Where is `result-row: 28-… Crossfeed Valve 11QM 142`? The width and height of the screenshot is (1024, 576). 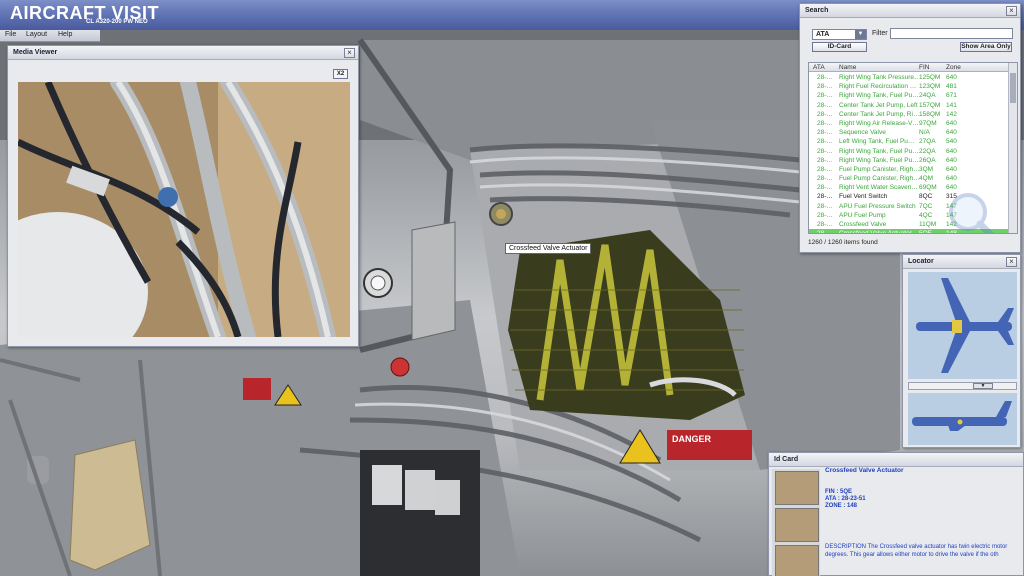 result-row: 28-… Crossfeed Valve 11QM 142 is located at coordinates (909, 224).